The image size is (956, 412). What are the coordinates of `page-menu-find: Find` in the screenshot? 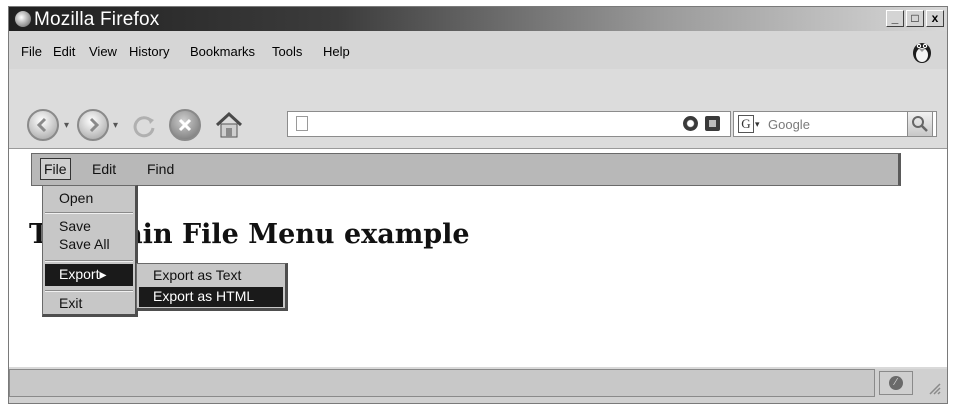 It's located at (160, 169).